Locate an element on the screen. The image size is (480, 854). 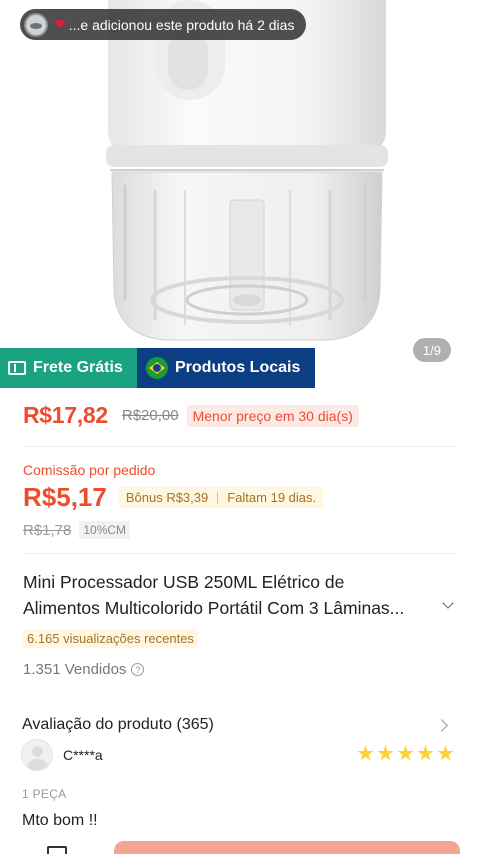
help-icon: ? is located at coordinates (138, 669).